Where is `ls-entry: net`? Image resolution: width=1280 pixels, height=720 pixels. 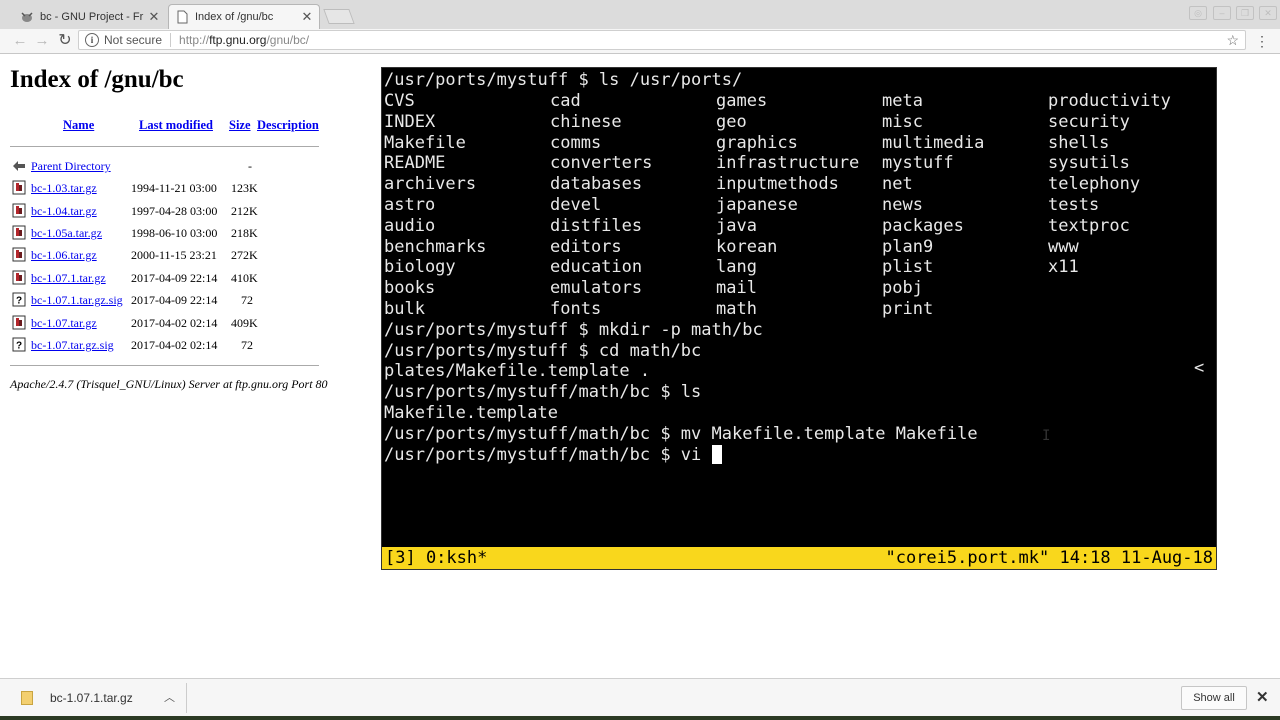 ls-entry: net is located at coordinates (897, 184).